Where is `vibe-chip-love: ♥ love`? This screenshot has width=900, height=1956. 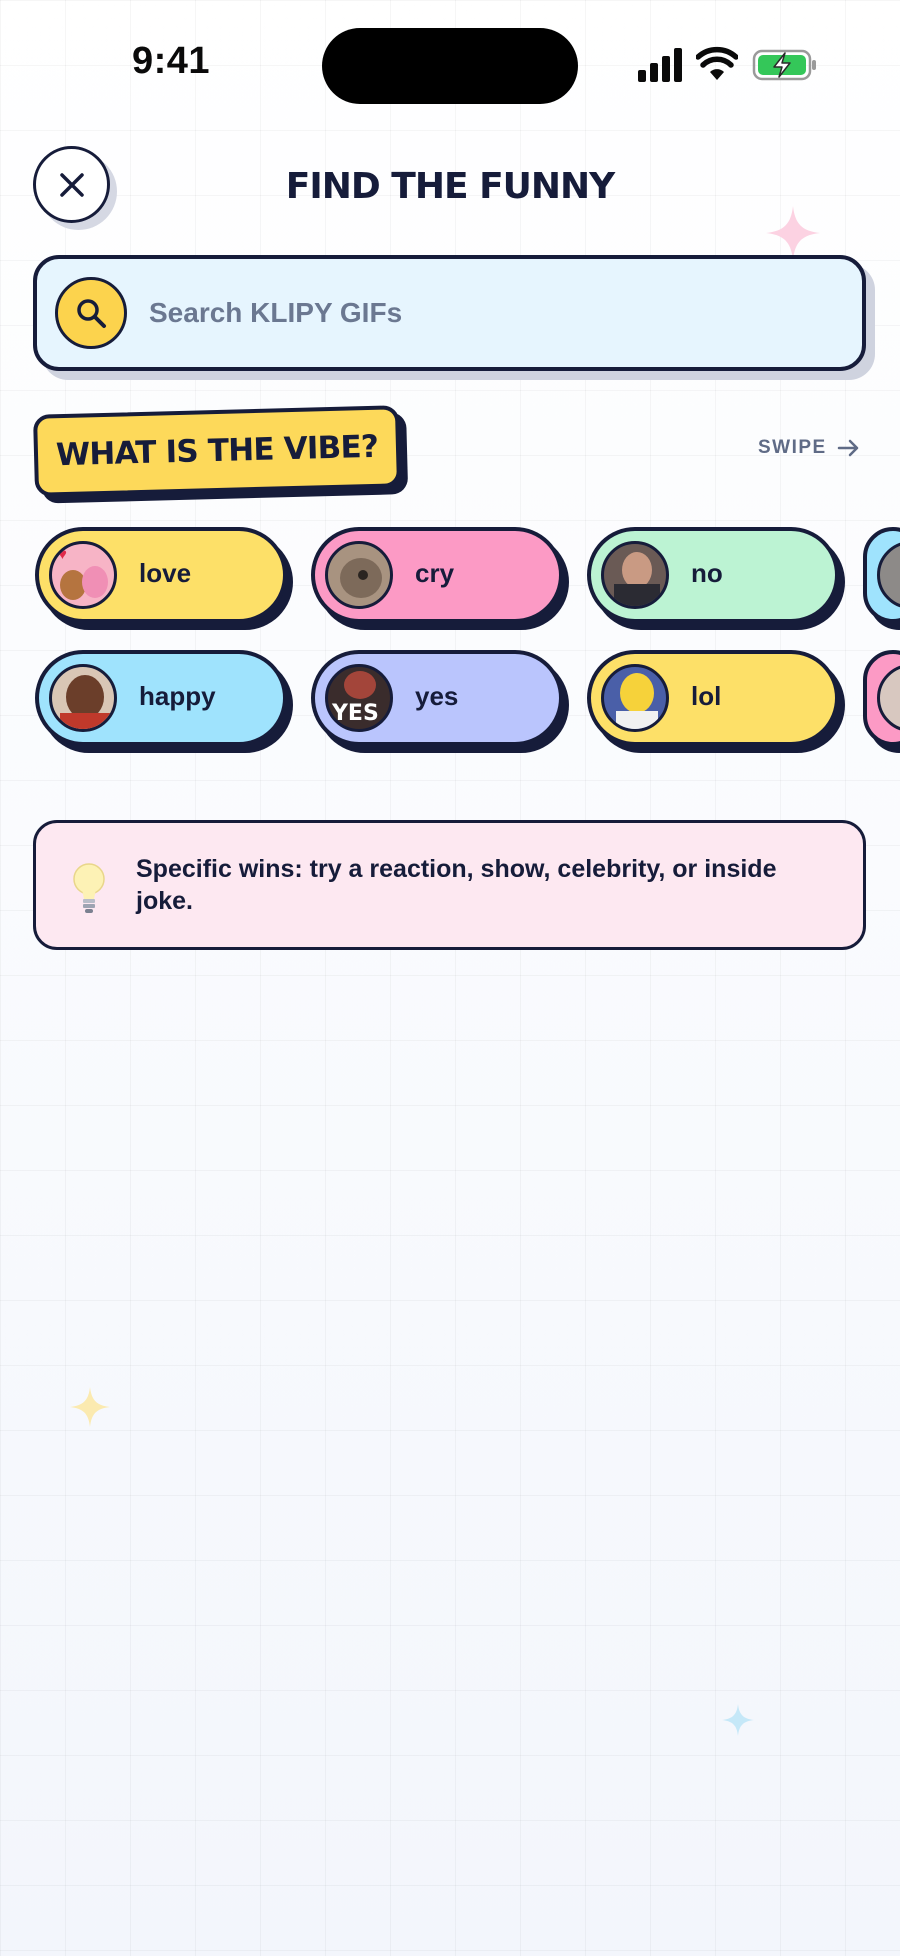 vibe-chip-love: ♥ love is located at coordinates (161, 575).